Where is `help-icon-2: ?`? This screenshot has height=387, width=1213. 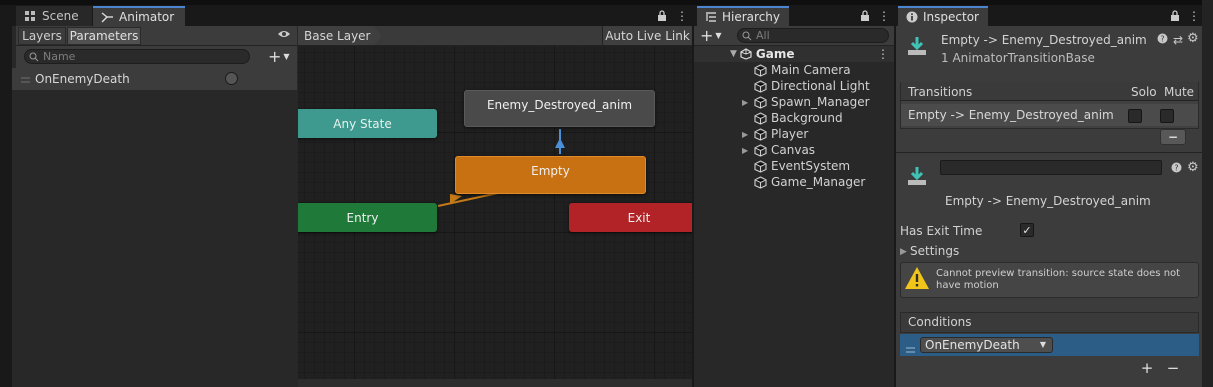 help-icon-2: ? is located at coordinates (1176, 167).